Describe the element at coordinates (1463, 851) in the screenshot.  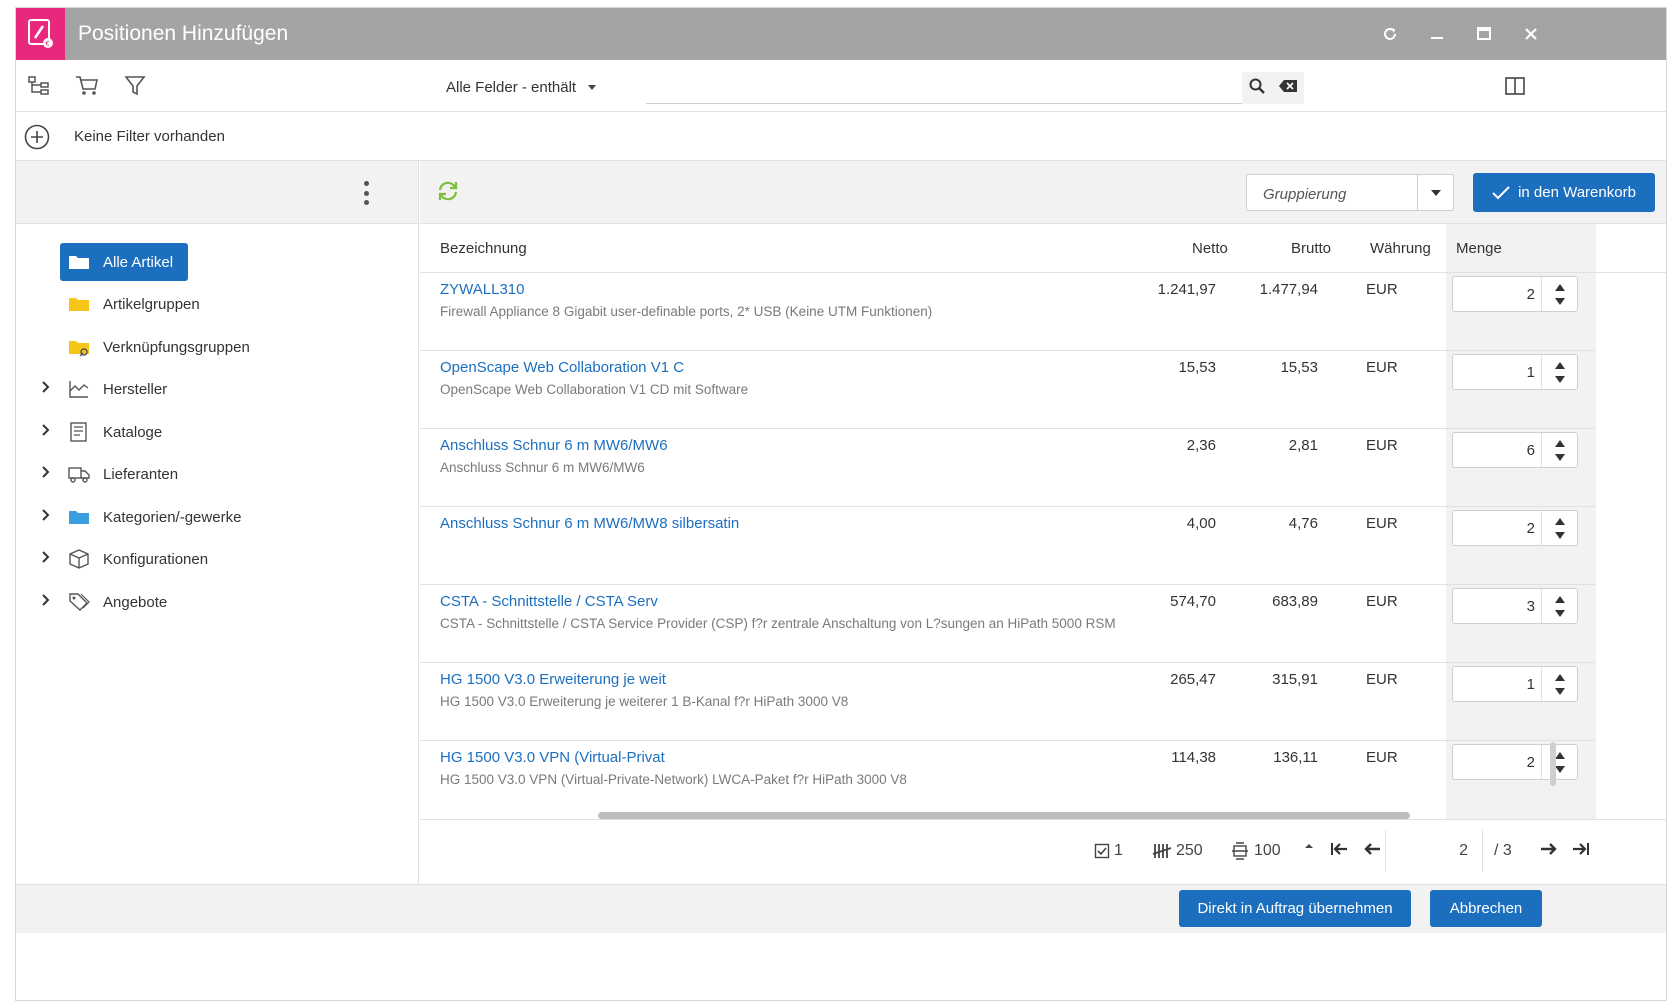
I see `current-page-value: 2` at that location.